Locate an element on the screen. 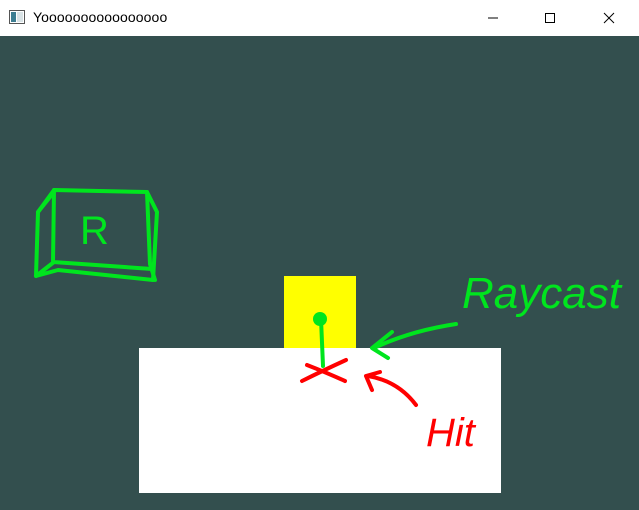  maximize-icon is located at coordinates (550, 18).